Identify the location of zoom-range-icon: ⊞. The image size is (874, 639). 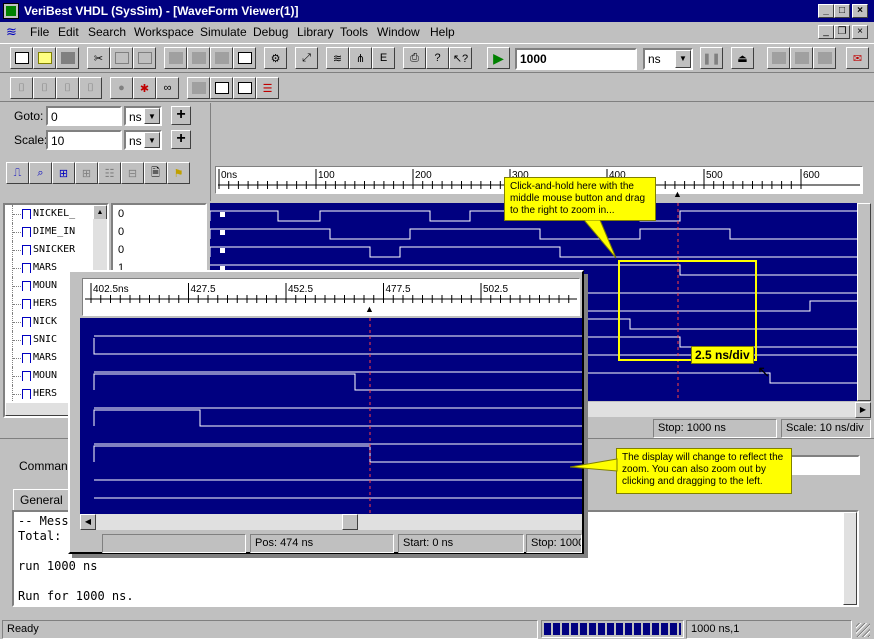
(86, 173).